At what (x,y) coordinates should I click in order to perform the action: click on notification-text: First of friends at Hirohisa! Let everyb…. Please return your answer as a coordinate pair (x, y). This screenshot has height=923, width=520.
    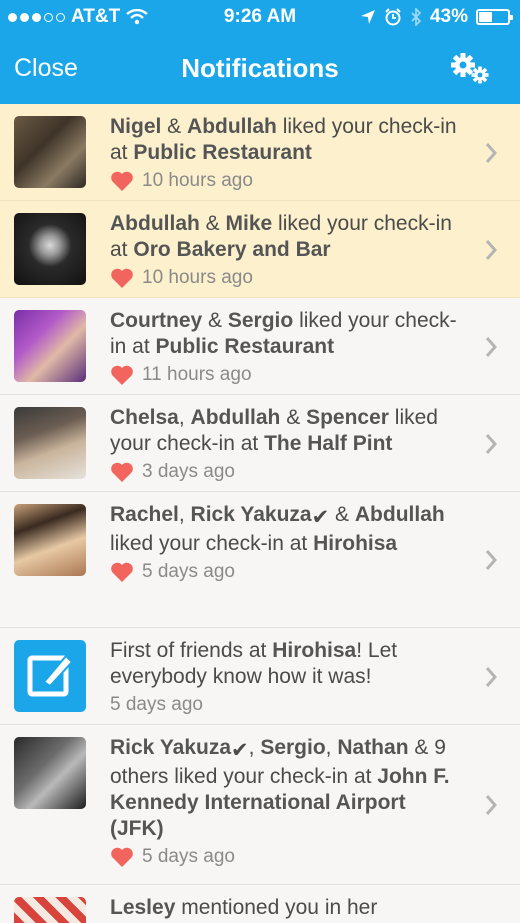
    Looking at the image, I should click on (287, 678).